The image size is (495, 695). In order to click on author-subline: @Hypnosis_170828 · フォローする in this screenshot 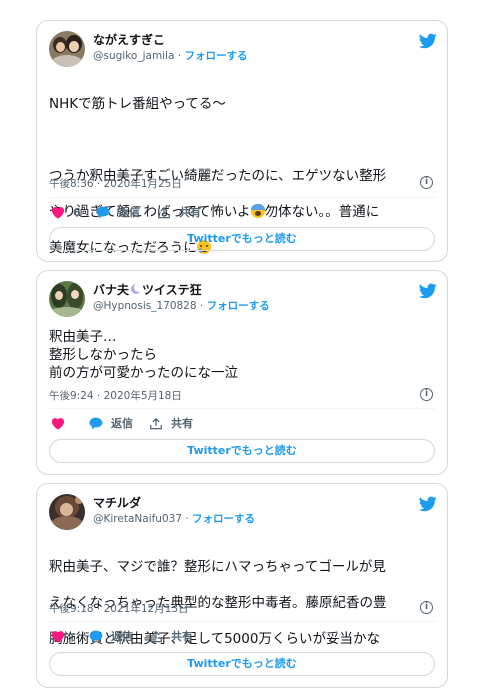, I will do `click(181, 306)`.